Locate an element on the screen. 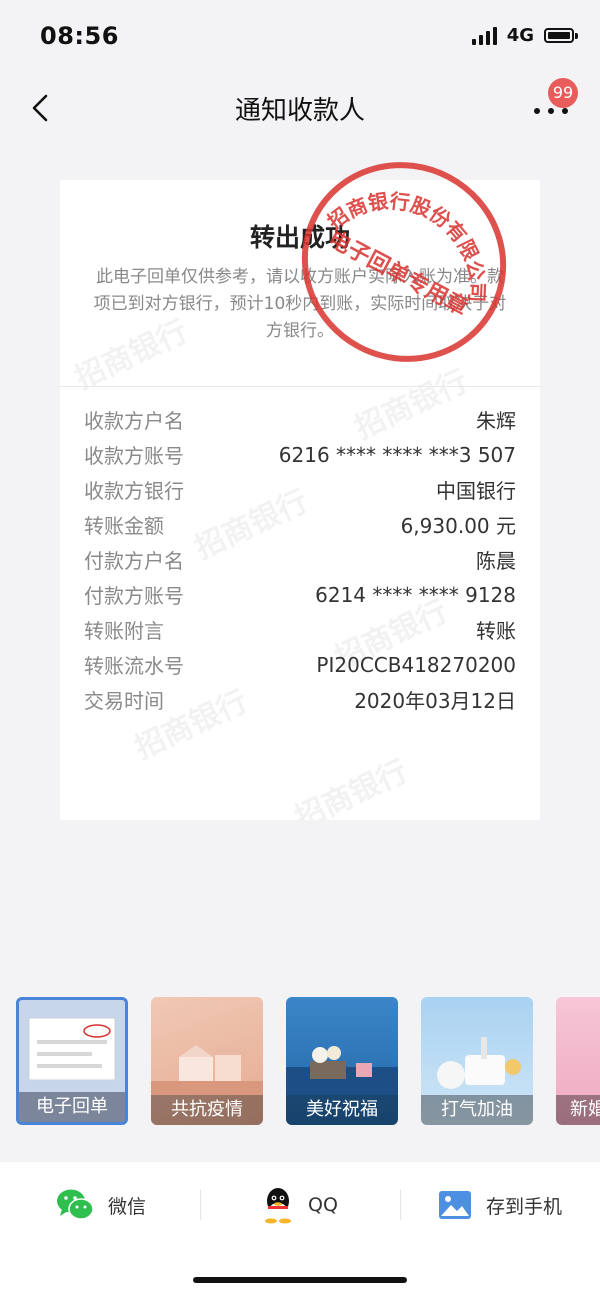  share-qq-button: QQ is located at coordinates (300, 1205).